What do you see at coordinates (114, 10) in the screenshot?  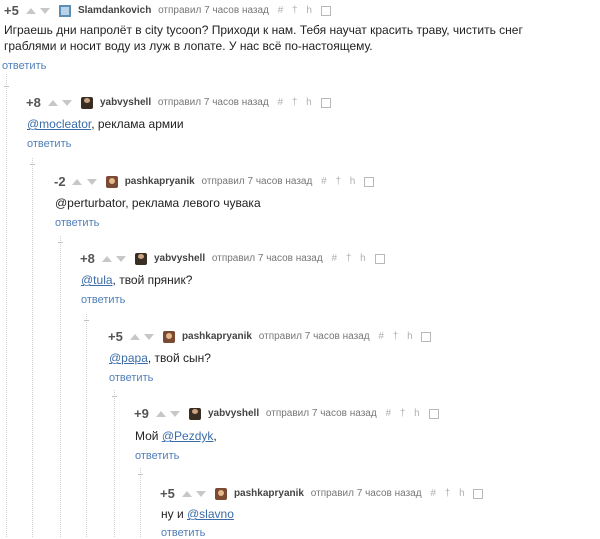 I see `comment-author: Slamdankovich` at bounding box center [114, 10].